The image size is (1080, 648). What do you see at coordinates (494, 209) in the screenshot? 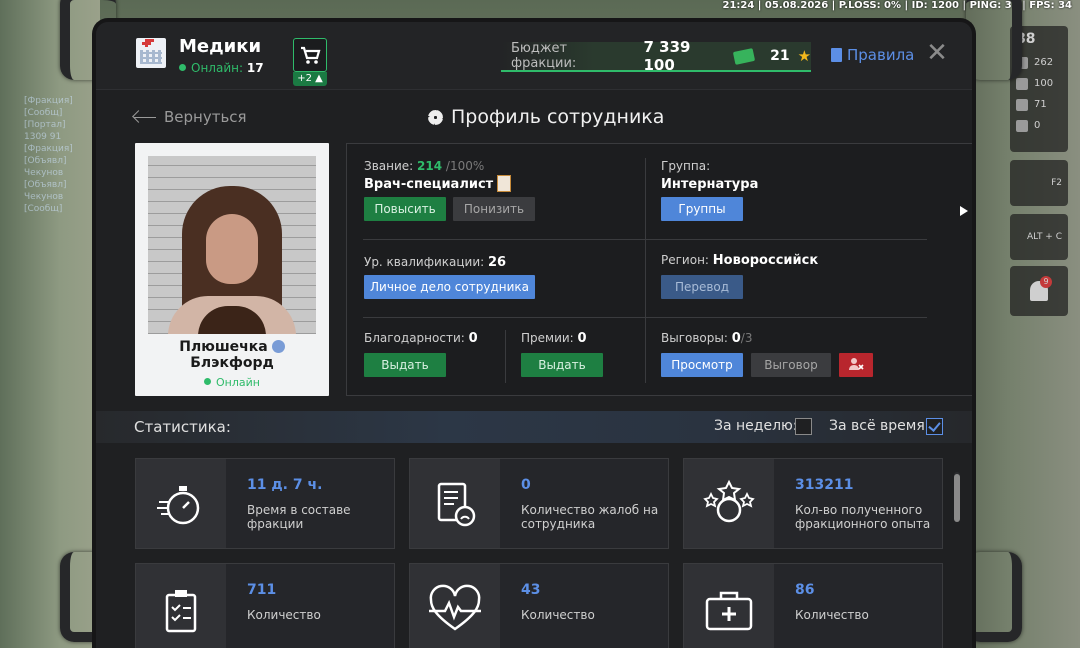
I see `demote-button: Понизить` at bounding box center [494, 209].